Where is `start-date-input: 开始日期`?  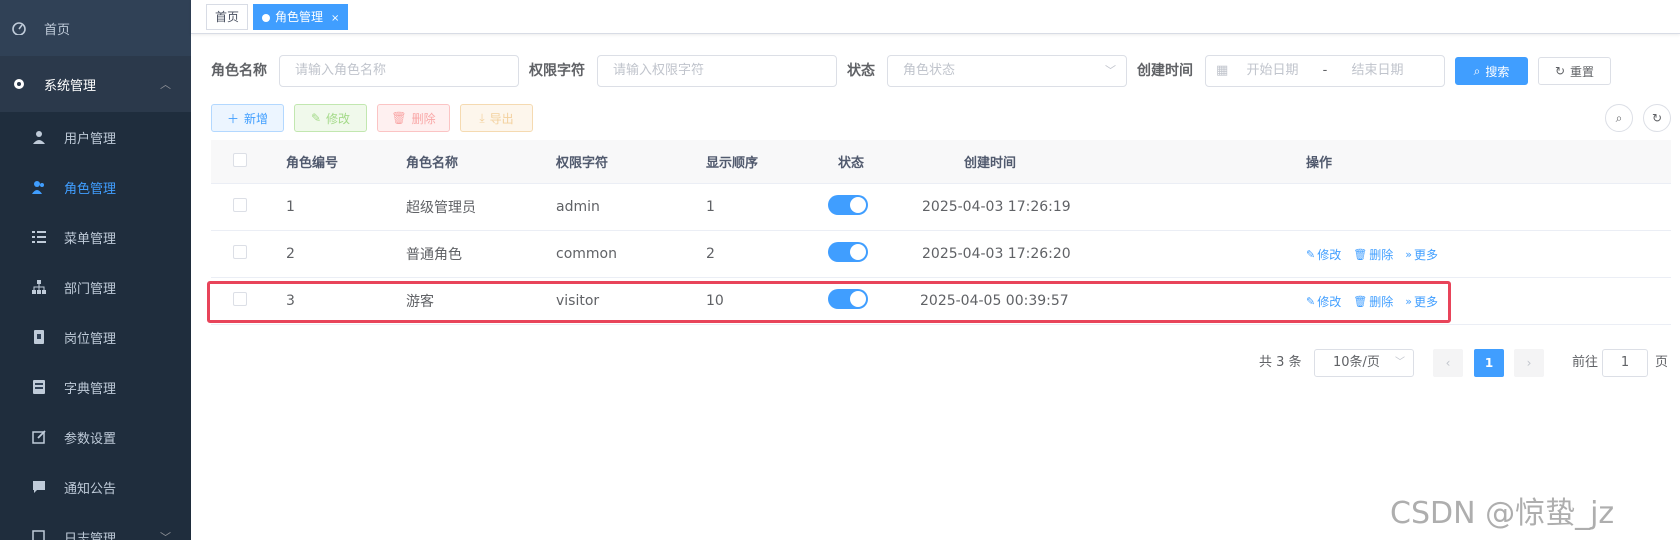
start-date-input: 开始日期 is located at coordinates (1272, 70).